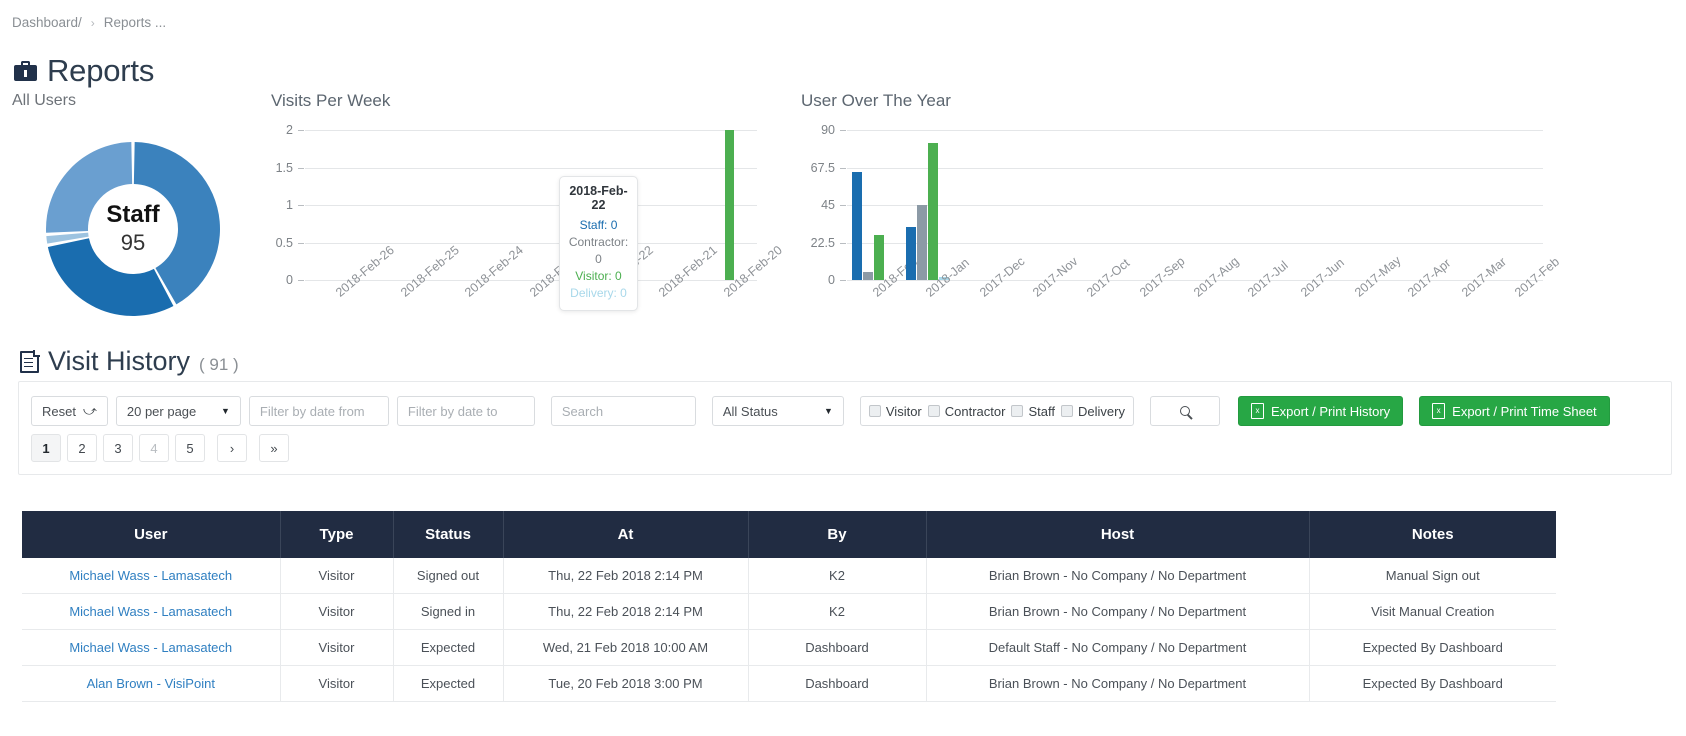 The image size is (1686, 736). What do you see at coordinates (151, 534) in the screenshot?
I see `table-column-user: User` at bounding box center [151, 534].